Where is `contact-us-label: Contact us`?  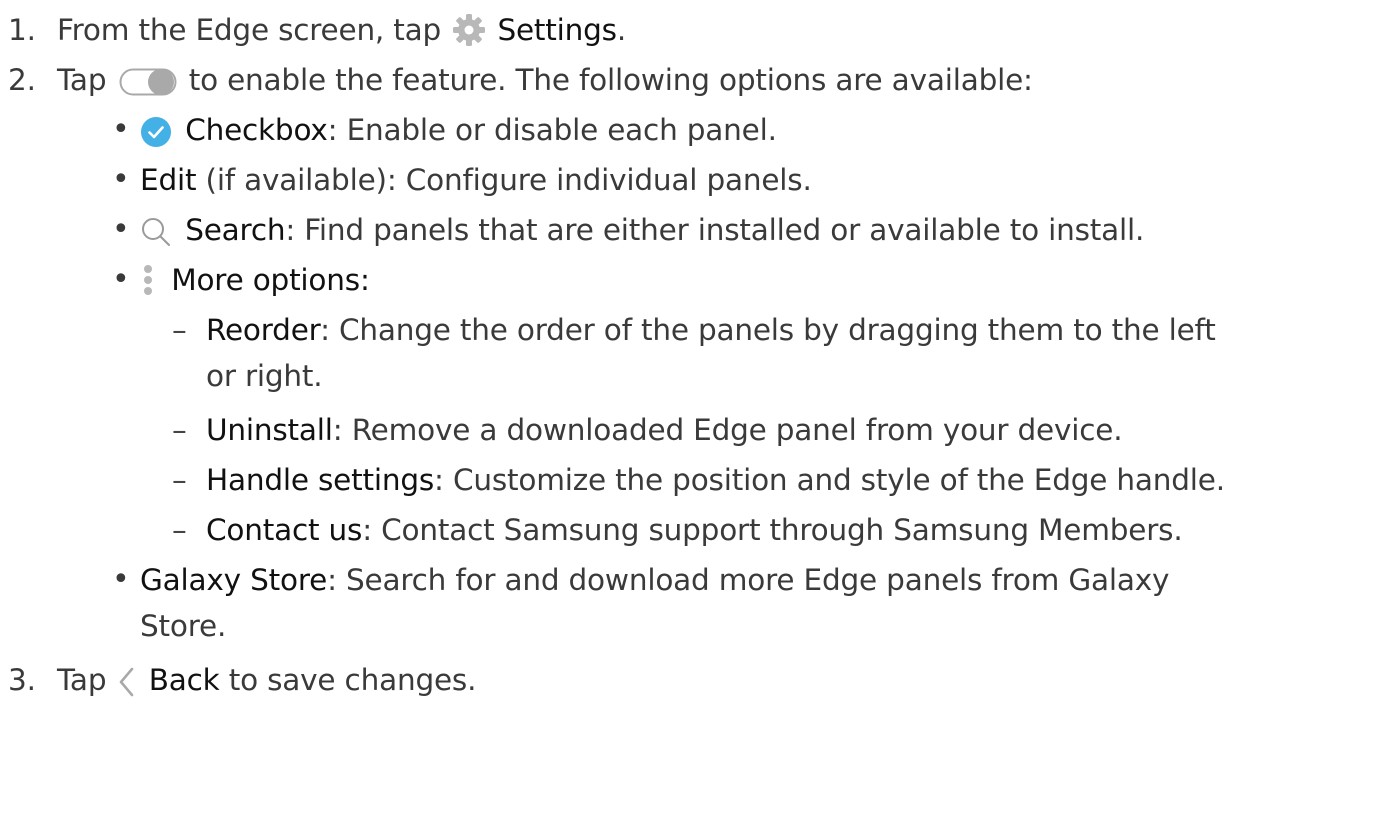
contact-us-label: Contact us is located at coordinates (284, 530).